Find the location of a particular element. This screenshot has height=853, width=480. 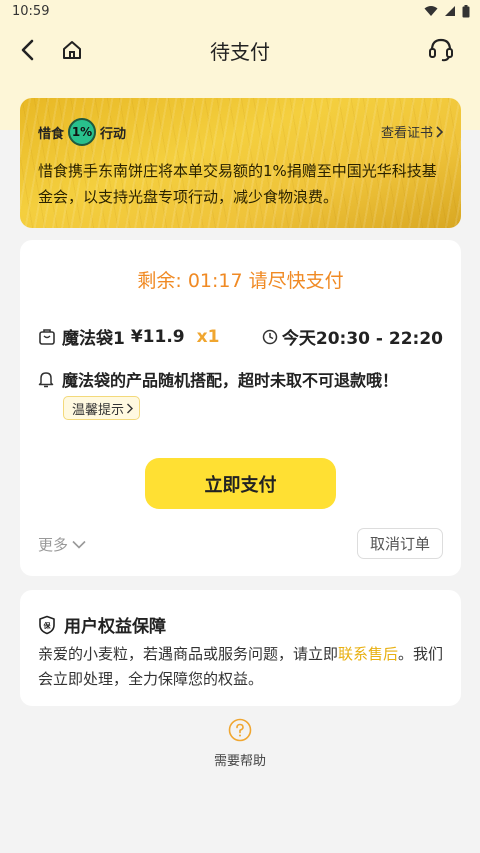

signal-icon is located at coordinates (450, 11).